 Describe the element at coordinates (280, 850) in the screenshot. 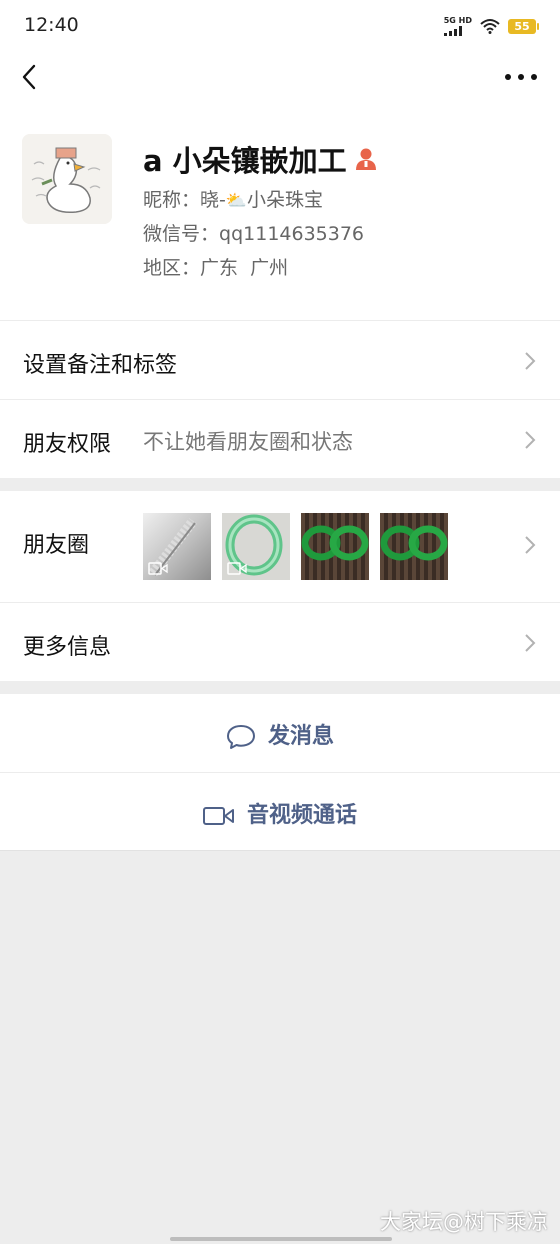

I see `divider-line` at that location.